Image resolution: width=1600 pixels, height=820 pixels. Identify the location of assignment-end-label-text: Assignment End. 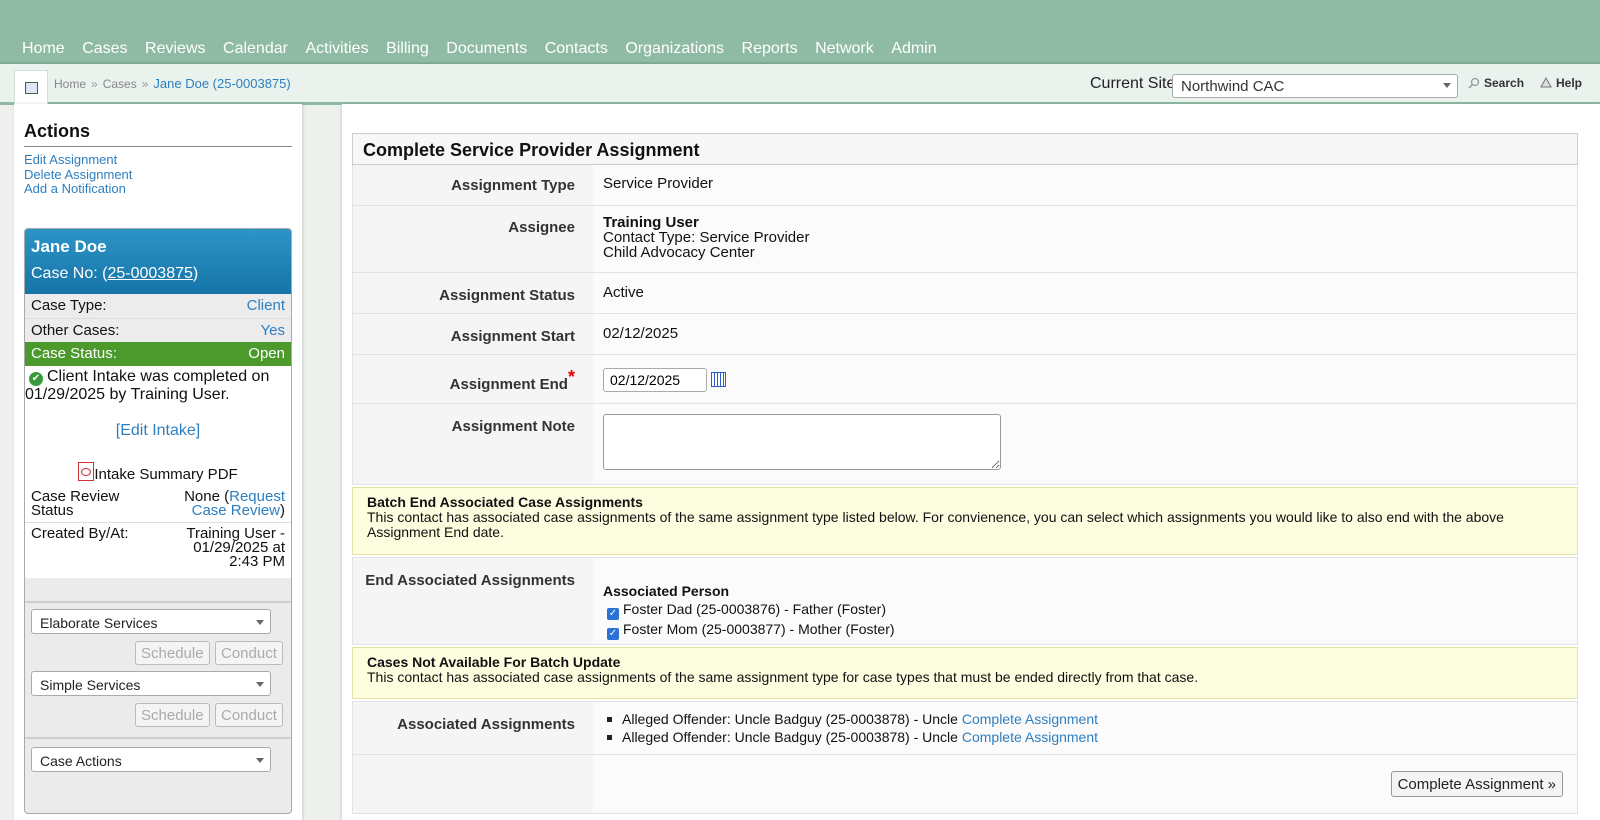
(508, 384).